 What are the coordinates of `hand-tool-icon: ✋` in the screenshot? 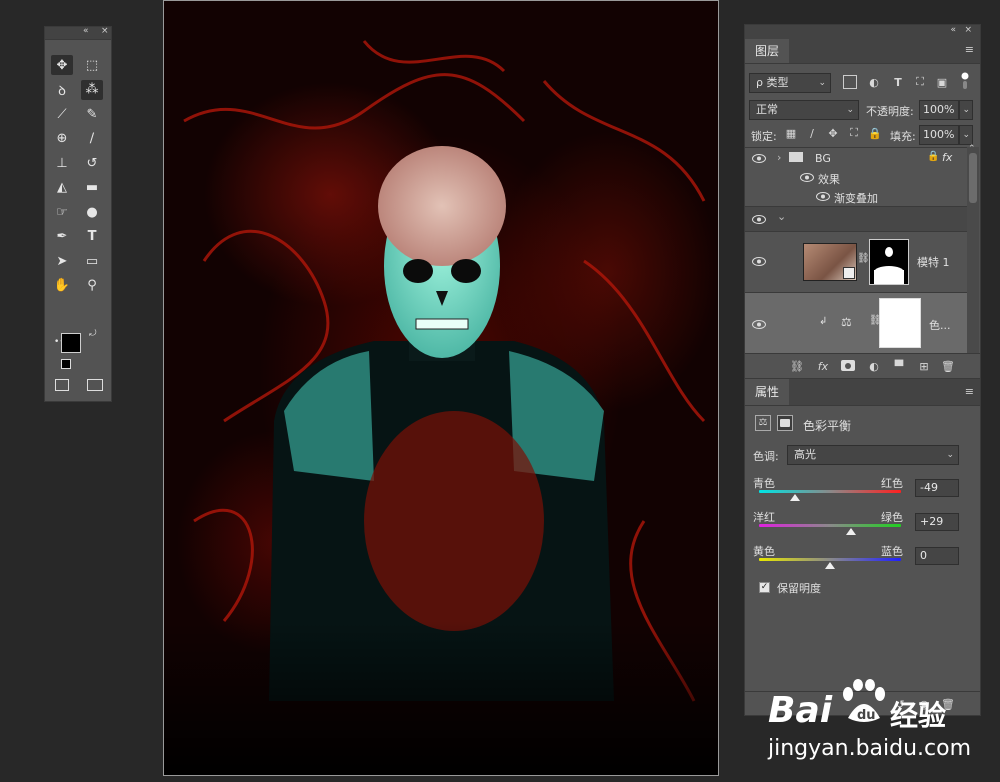 It's located at (62, 286).